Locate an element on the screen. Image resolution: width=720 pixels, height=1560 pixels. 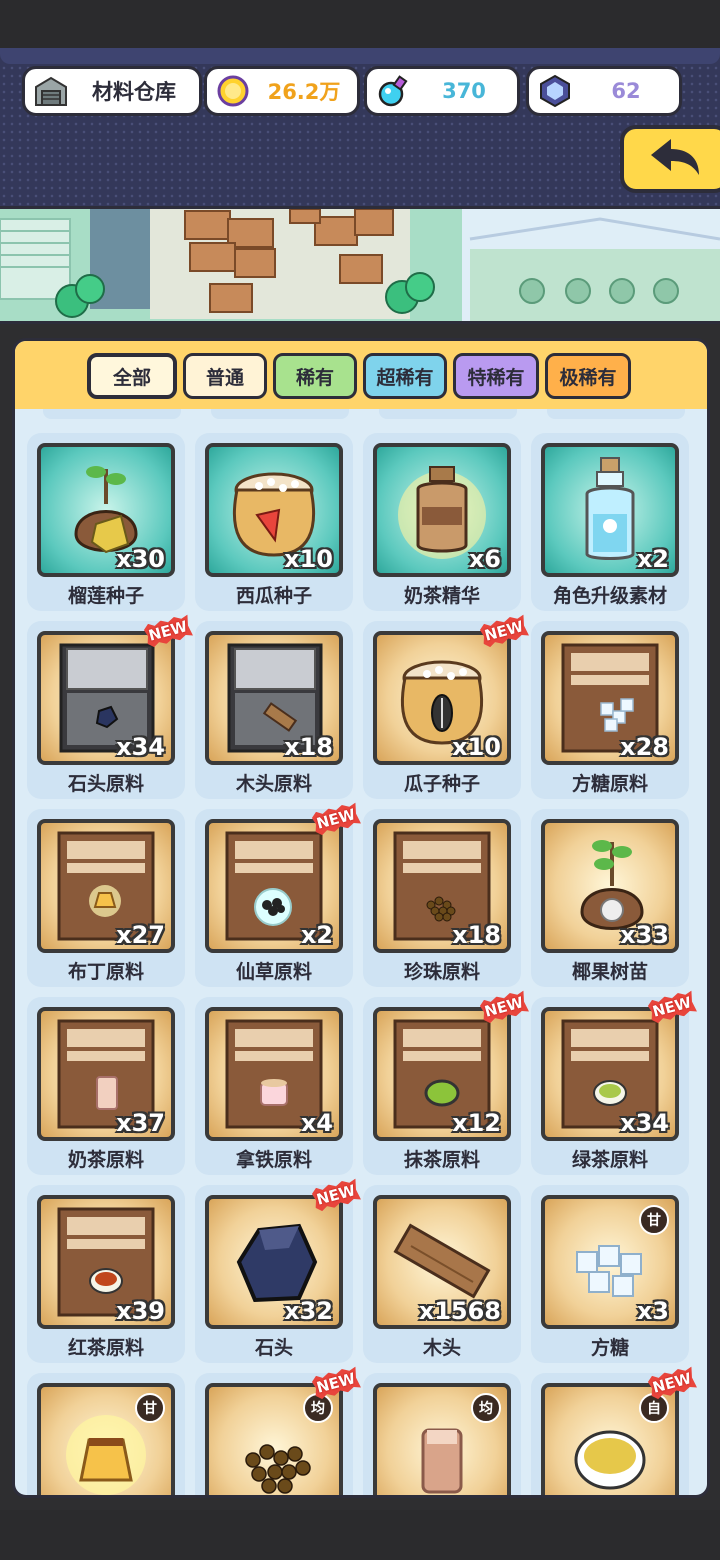
item-card: x2 仙草原料 NEW is located at coordinates (274, 898).